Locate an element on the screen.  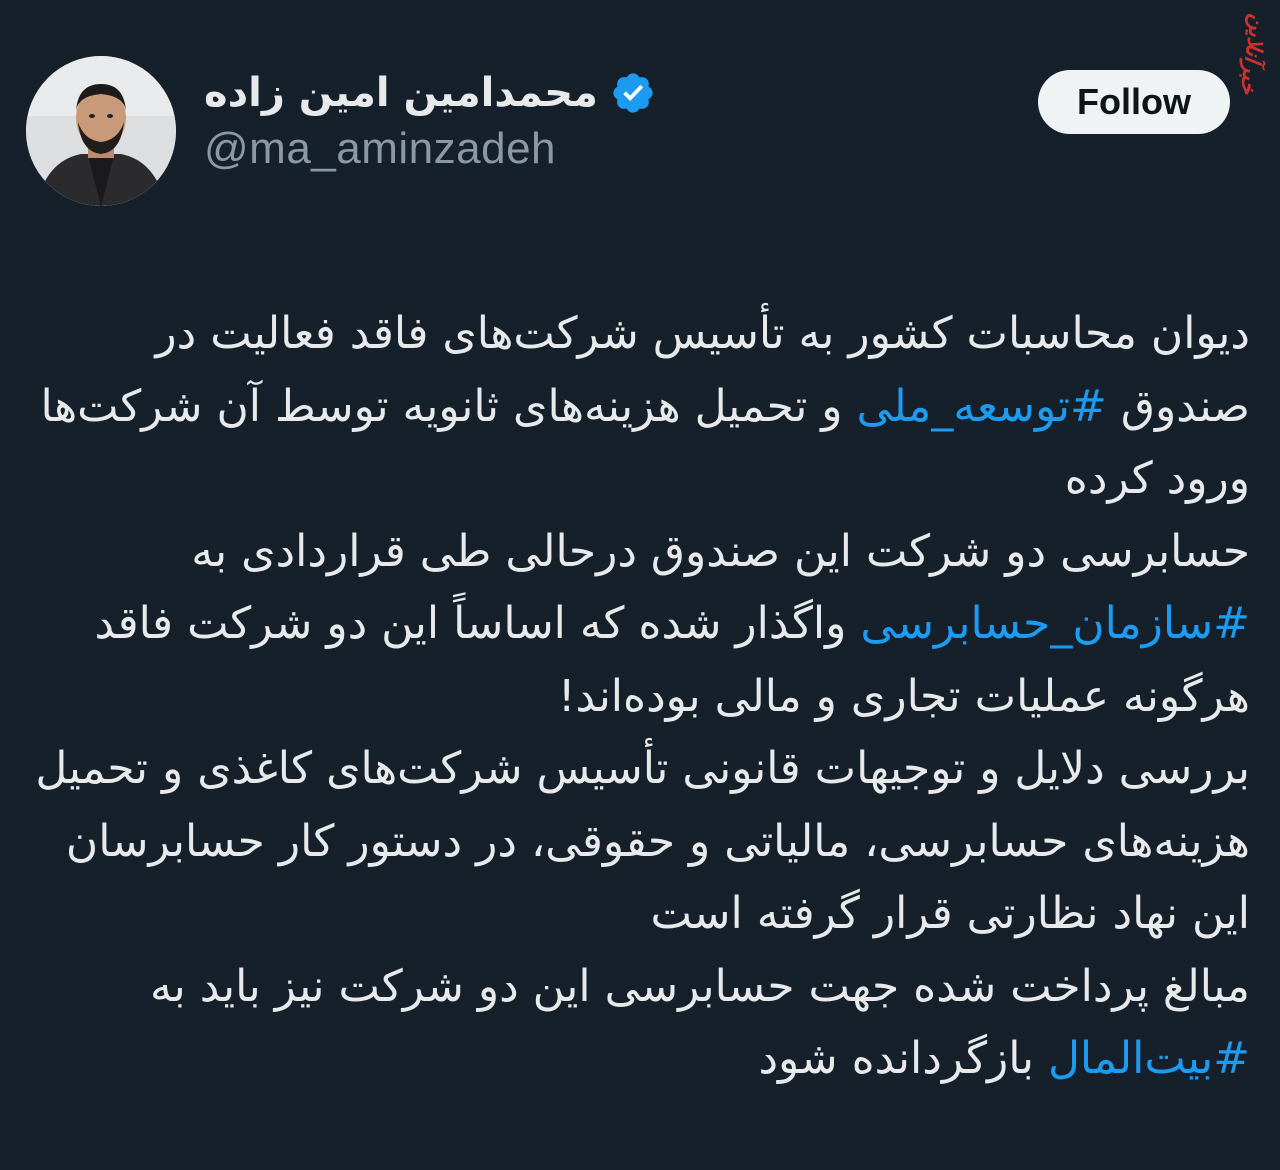
watermark-logo: خبرآنلاین is located at coordinates (1253, 54).